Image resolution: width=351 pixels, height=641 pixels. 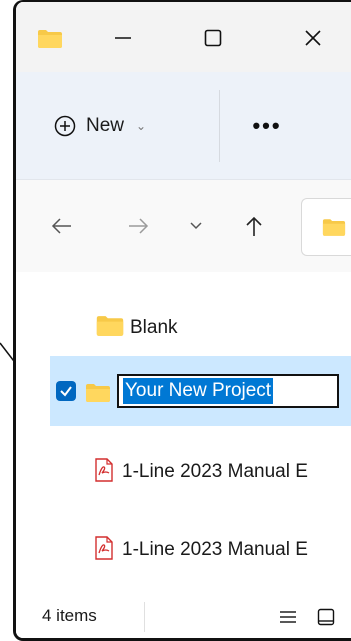 I want to click on navigation-bar, so click(x=183, y=226).